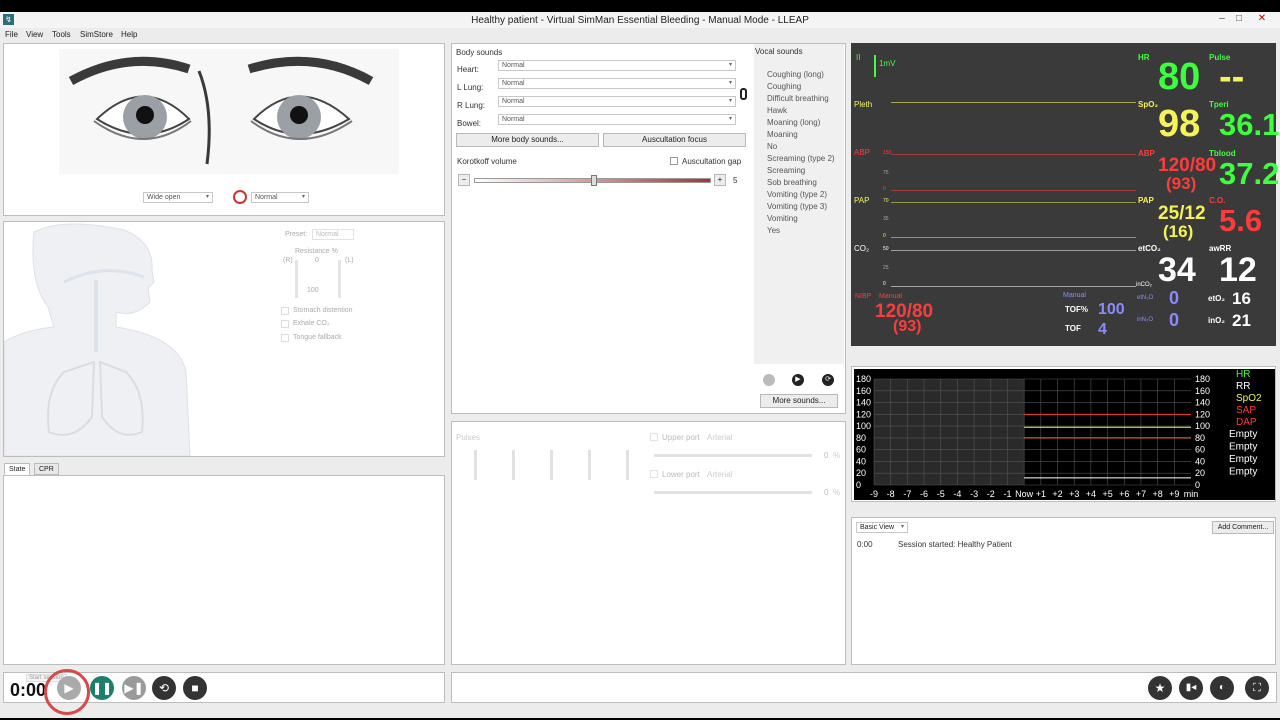  Describe the element at coordinates (333, 234) in the screenshot. I see `preset-select: Normal` at that location.